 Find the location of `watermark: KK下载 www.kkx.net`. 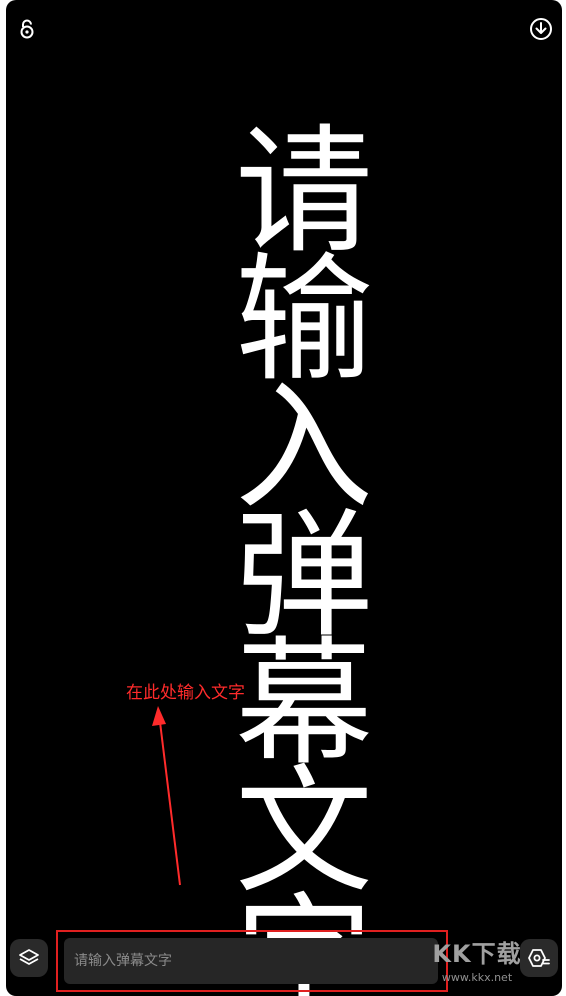

watermark: KK下载 www.kkx.net is located at coordinates (477, 963).